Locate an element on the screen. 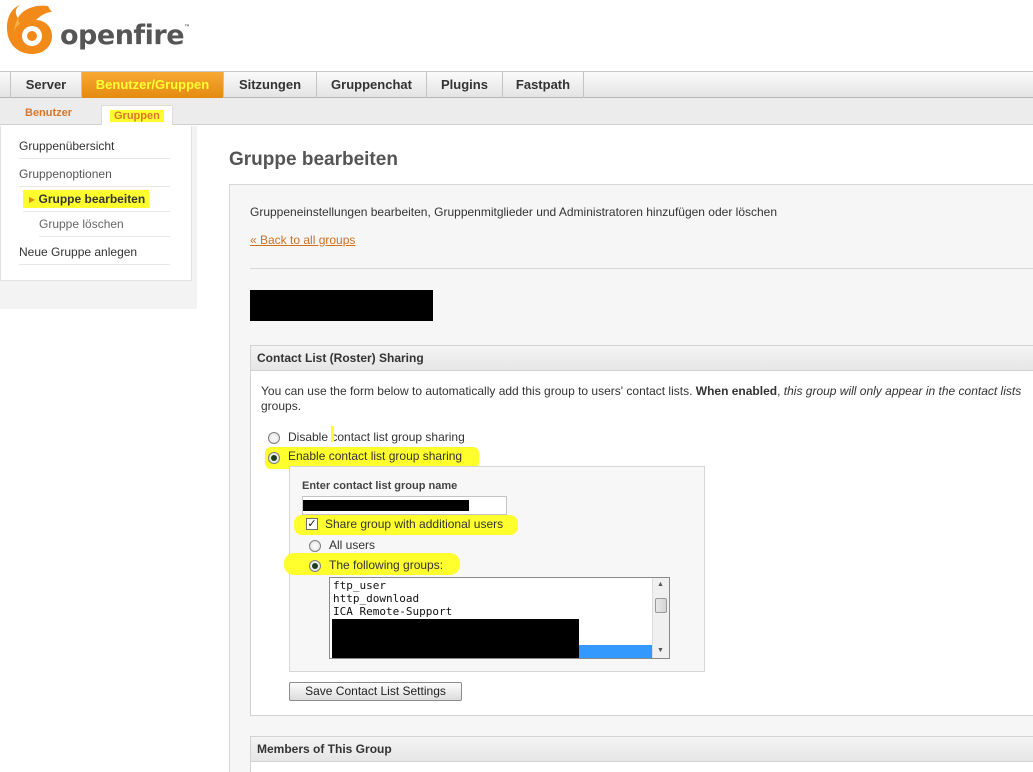 This screenshot has height=772, width=1033. disable-sharing-label: Disable contact list group sharing is located at coordinates (376, 437).